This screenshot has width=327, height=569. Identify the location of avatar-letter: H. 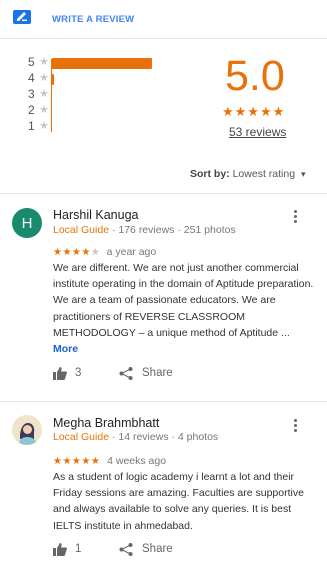
(27, 223).